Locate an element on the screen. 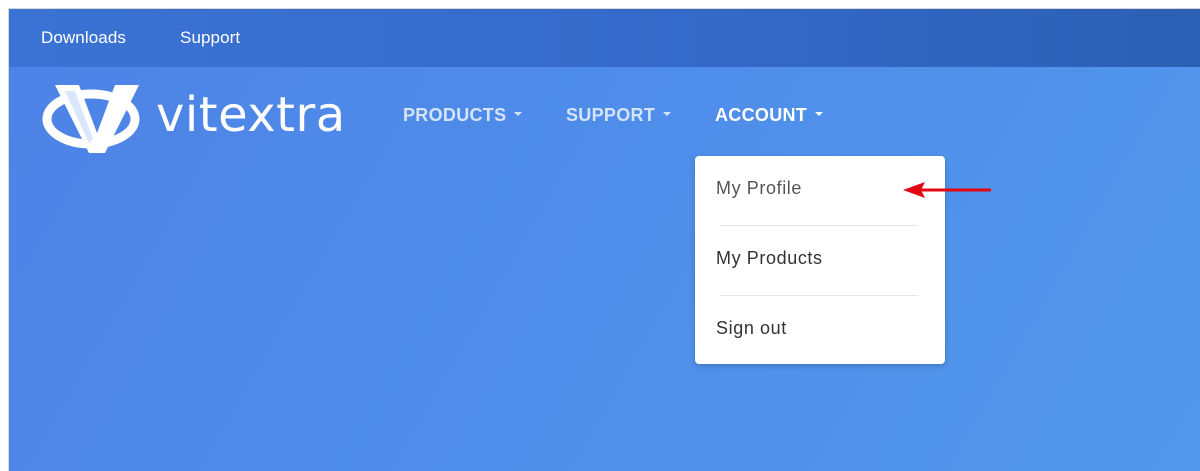 This screenshot has height=471, width=1200. vitextra-logo: vitextra is located at coordinates (206, 117).